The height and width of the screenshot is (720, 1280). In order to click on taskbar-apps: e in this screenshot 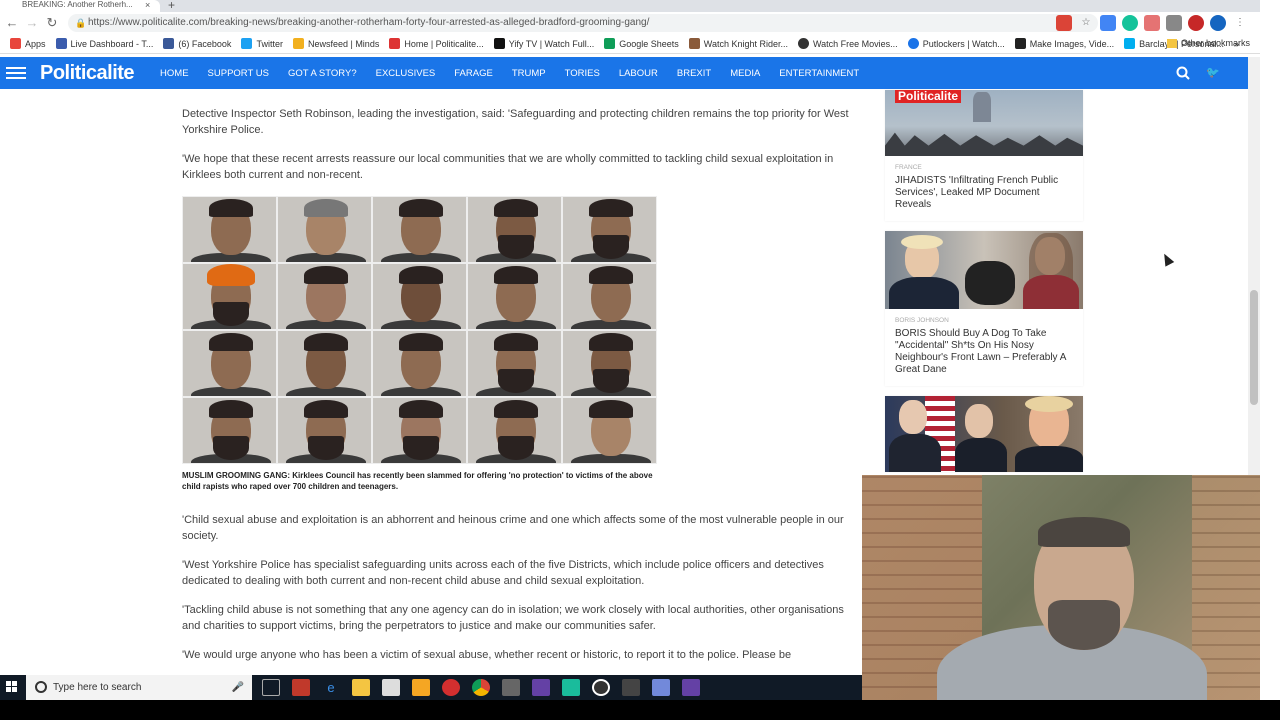, I will do `click(481, 687)`.